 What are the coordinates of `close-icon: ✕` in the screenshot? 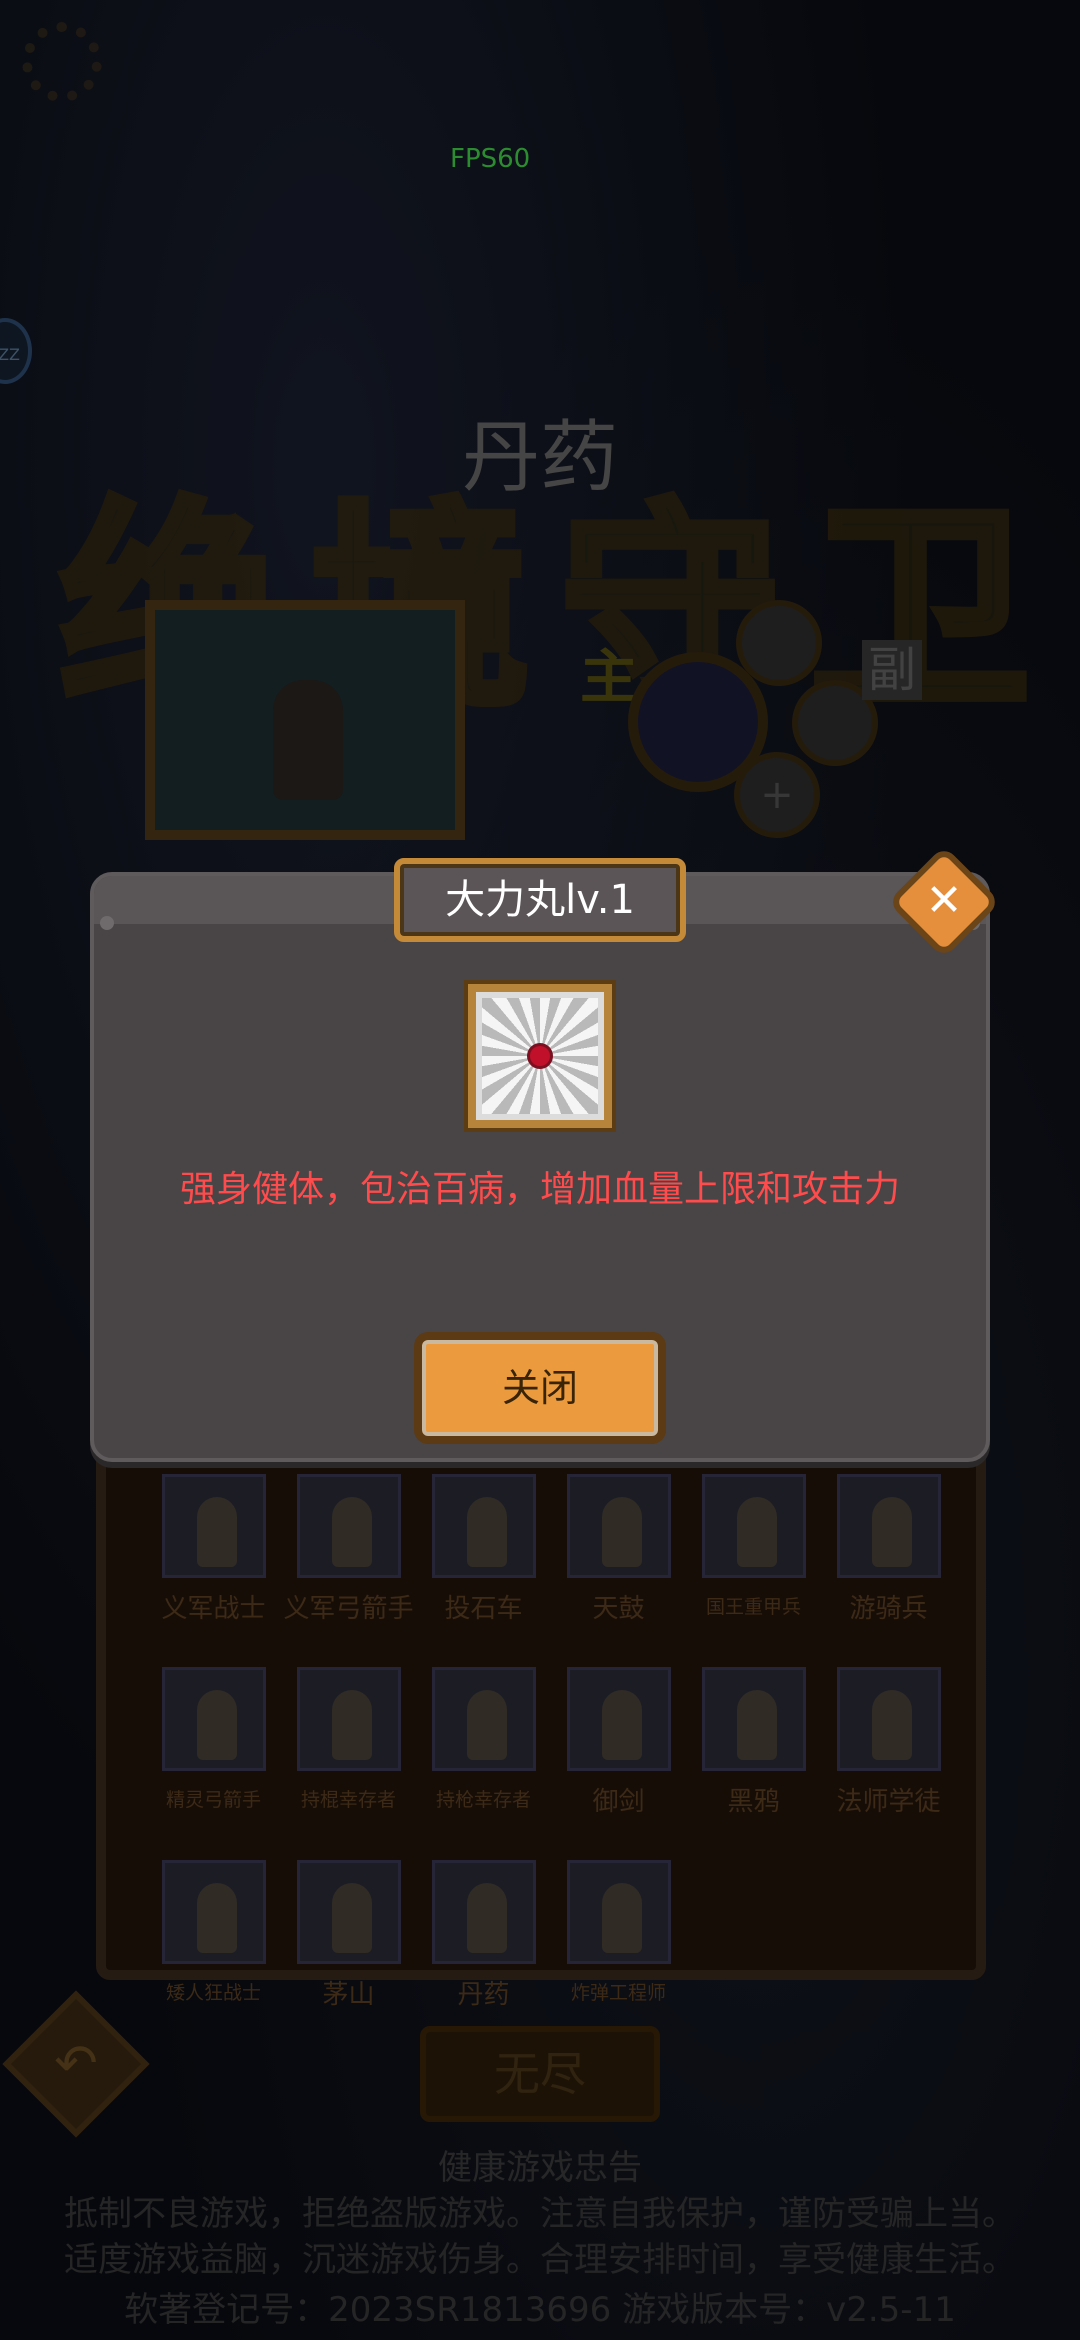 It's located at (944, 900).